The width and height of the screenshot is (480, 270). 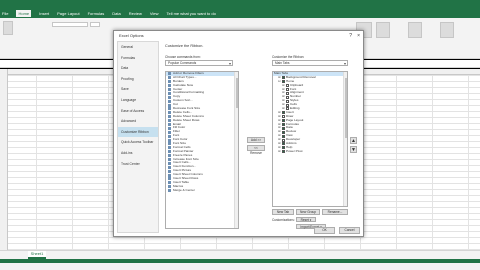 I want to click on panel-heading: Customize the Ribbon., so click(x=184, y=46).